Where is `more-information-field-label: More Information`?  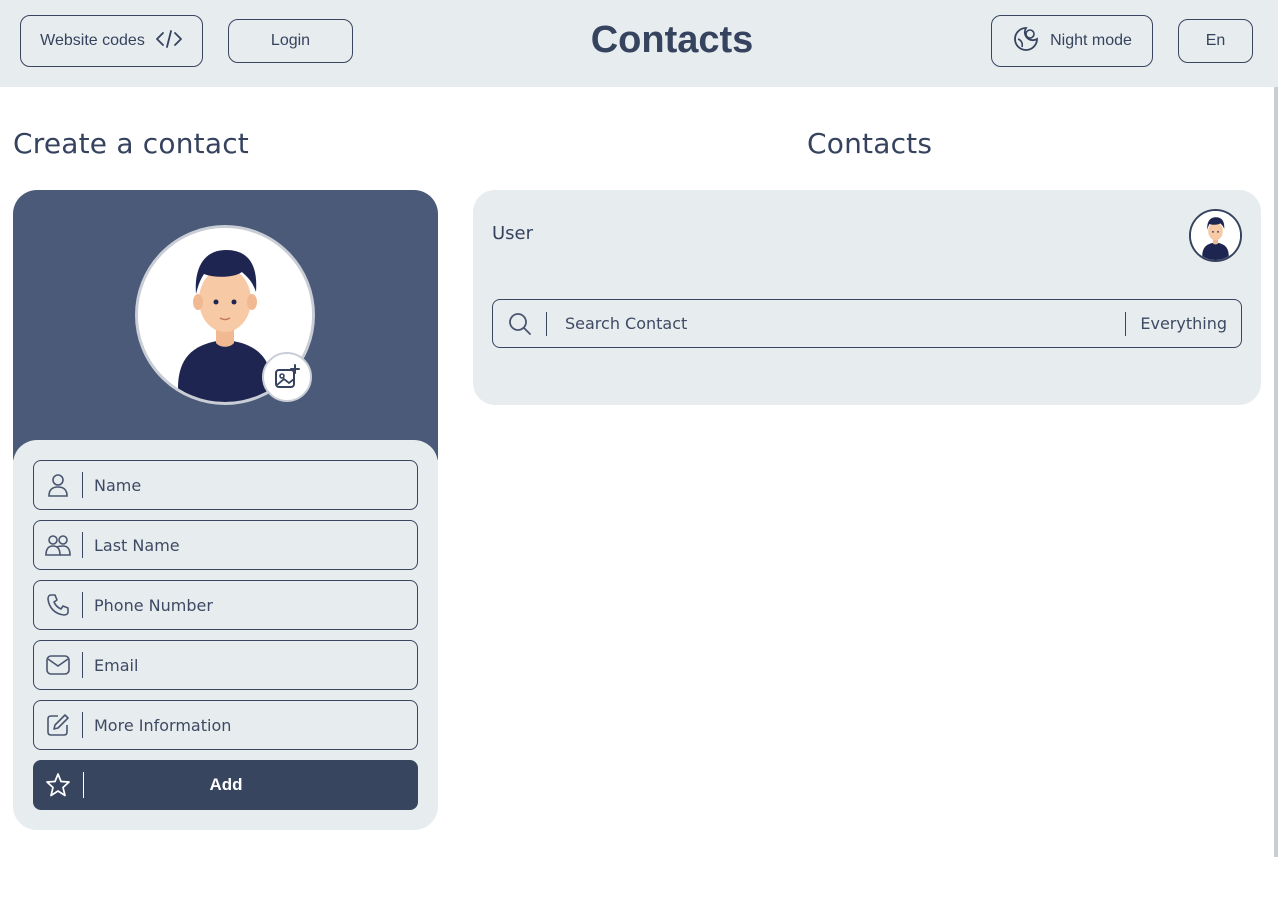 more-information-field-label: More Information is located at coordinates (163, 725).